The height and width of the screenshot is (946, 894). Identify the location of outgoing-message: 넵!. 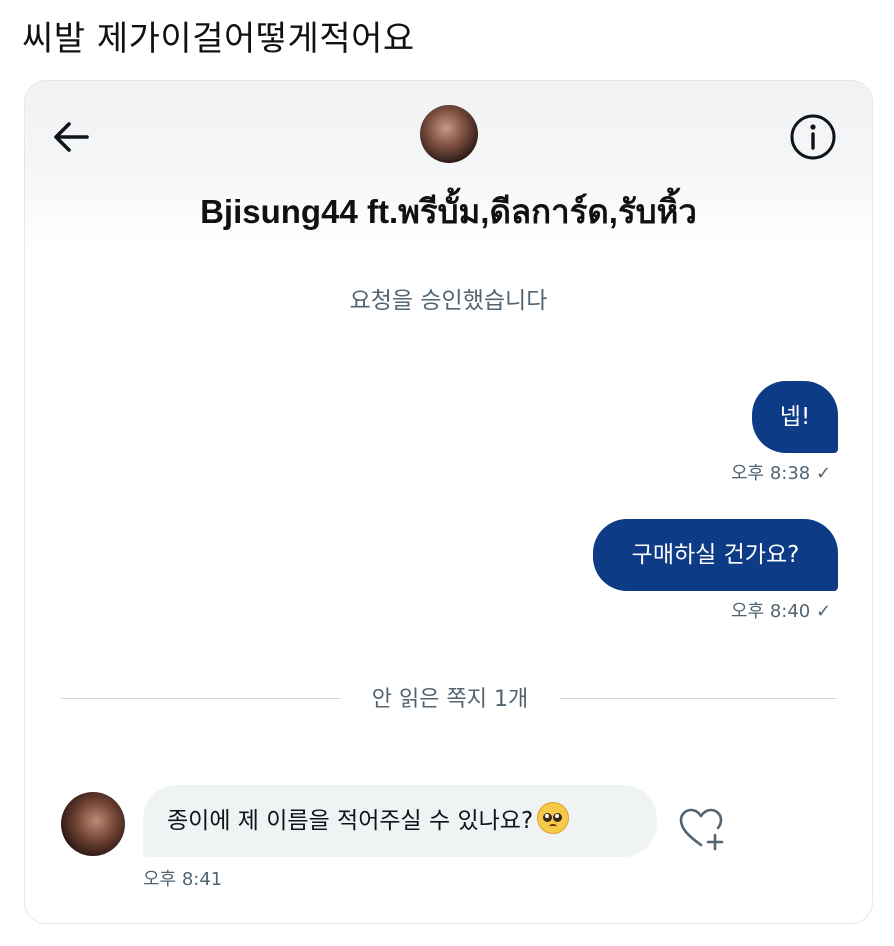
(795, 417).